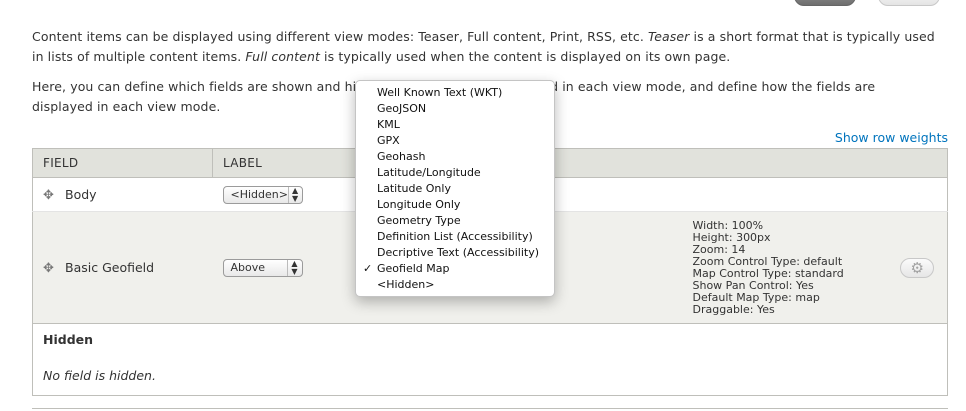 Image resolution: width=966 pixels, height=411 pixels. What do you see at coordinates (490, 408) in the screenshot?
I see `divider` at bounding box center [490, 408].